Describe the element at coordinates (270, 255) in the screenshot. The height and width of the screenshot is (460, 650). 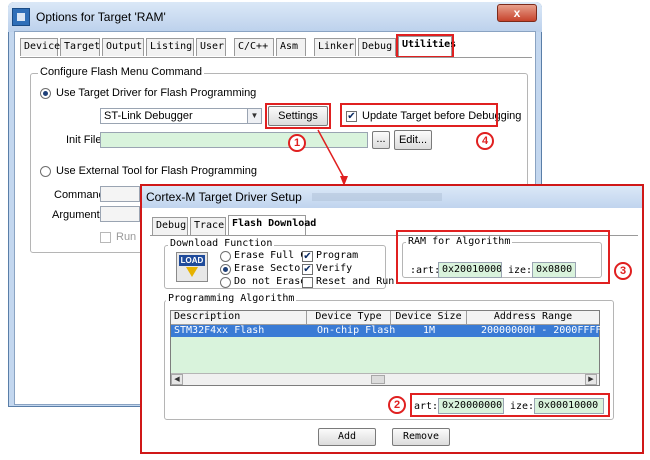
I see `erase-full-label: Erase Full C` at that location.